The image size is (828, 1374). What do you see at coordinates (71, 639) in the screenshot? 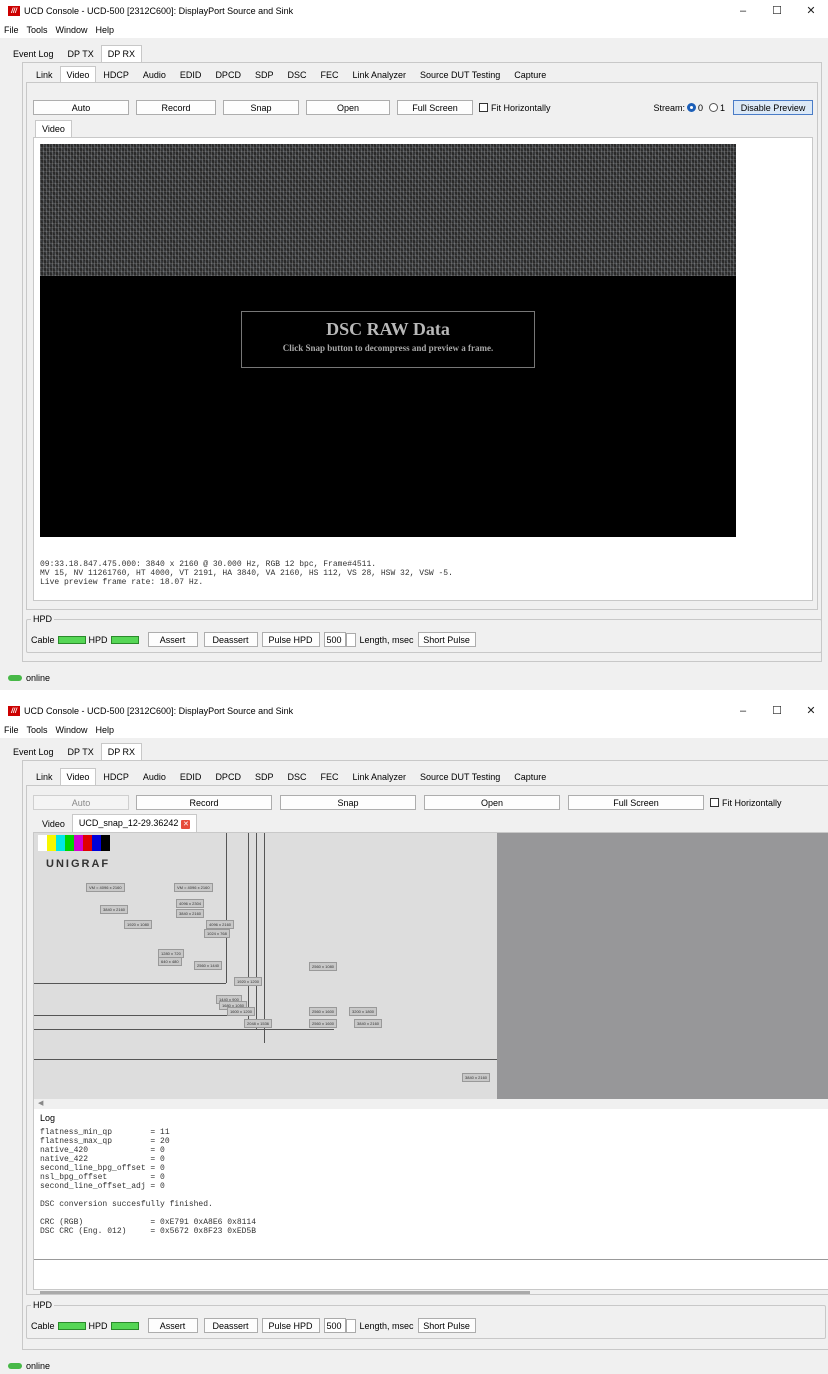
I see `cable-led-icon` at bounding box center [71, 639].